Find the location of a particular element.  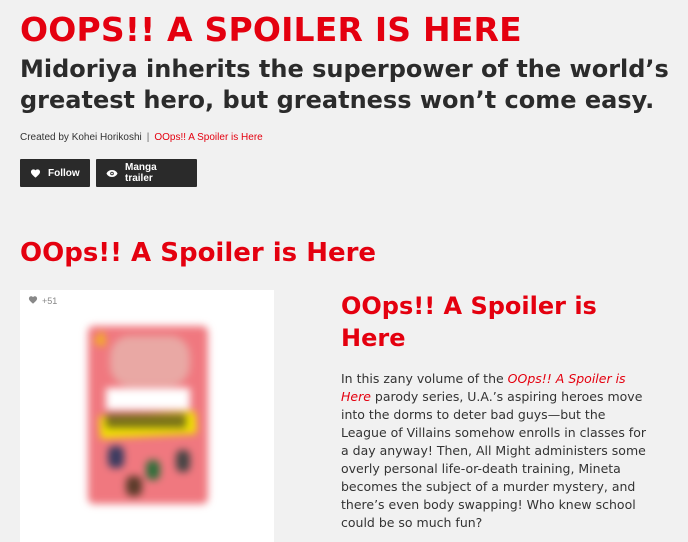

series-link: OOps!! A Spoiler is Here is located at coordinates (208, 137).